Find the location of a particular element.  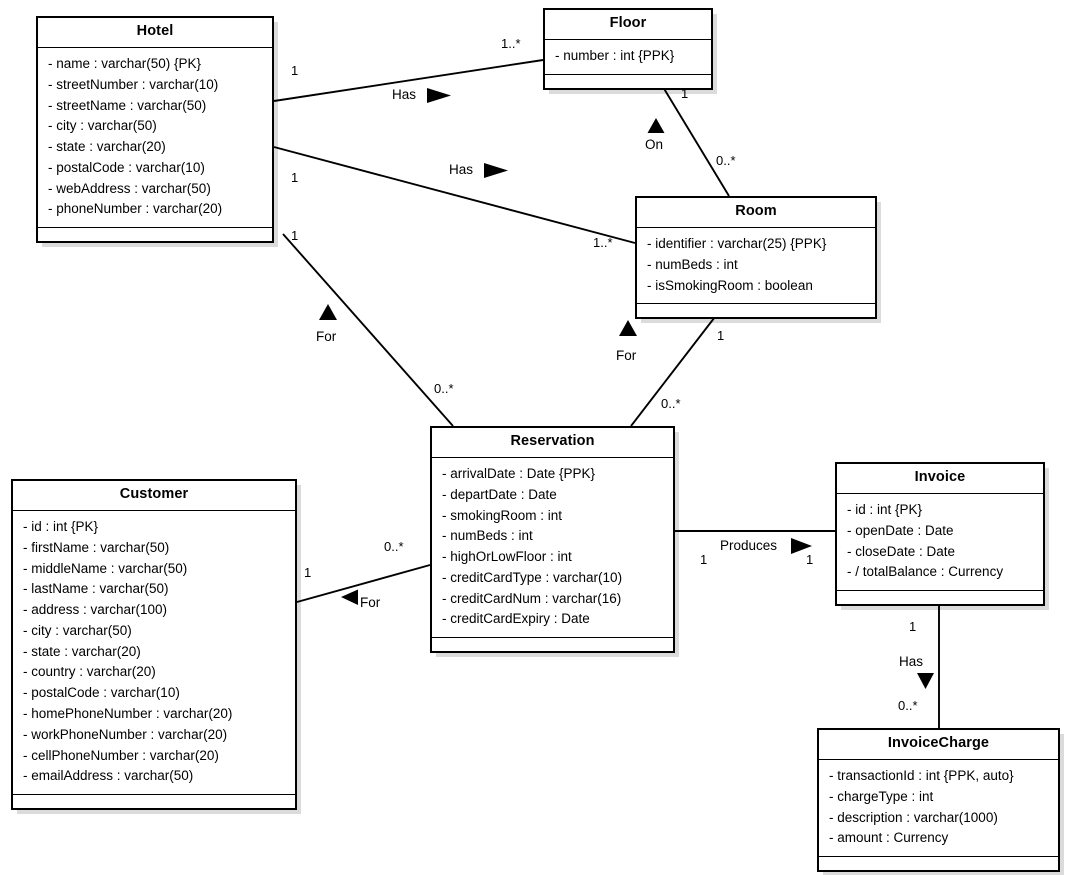

attribute-row: - firstName : varchar(50) is located at coordinates (96, 547).